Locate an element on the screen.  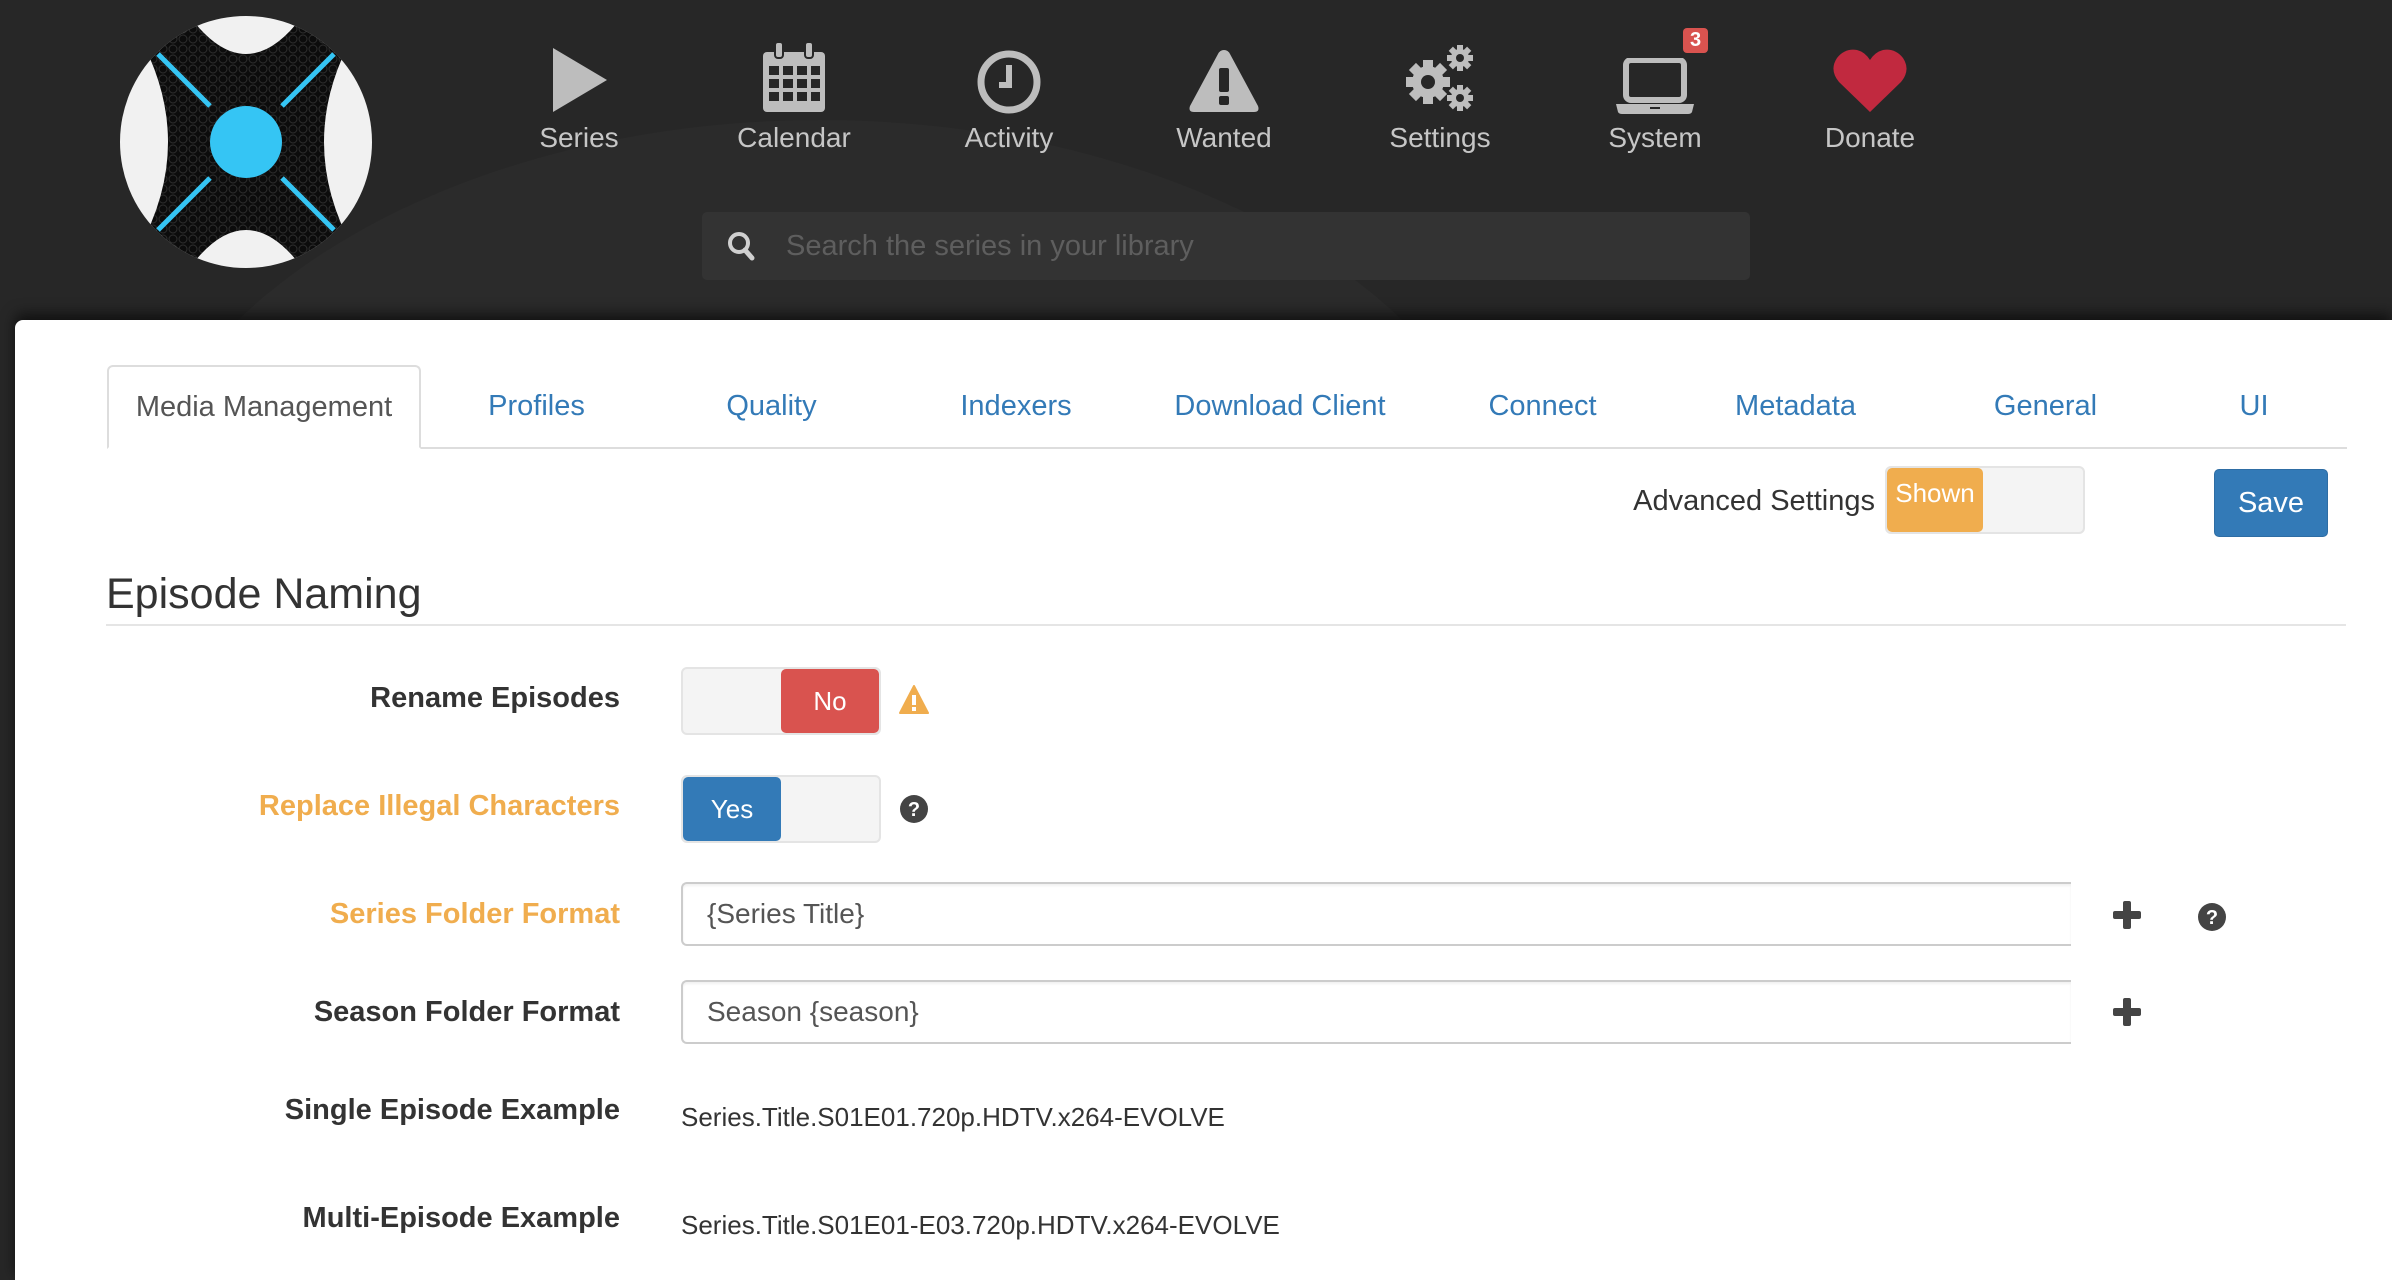
nav-activity: Activity is located at coordinates (1009, 92).